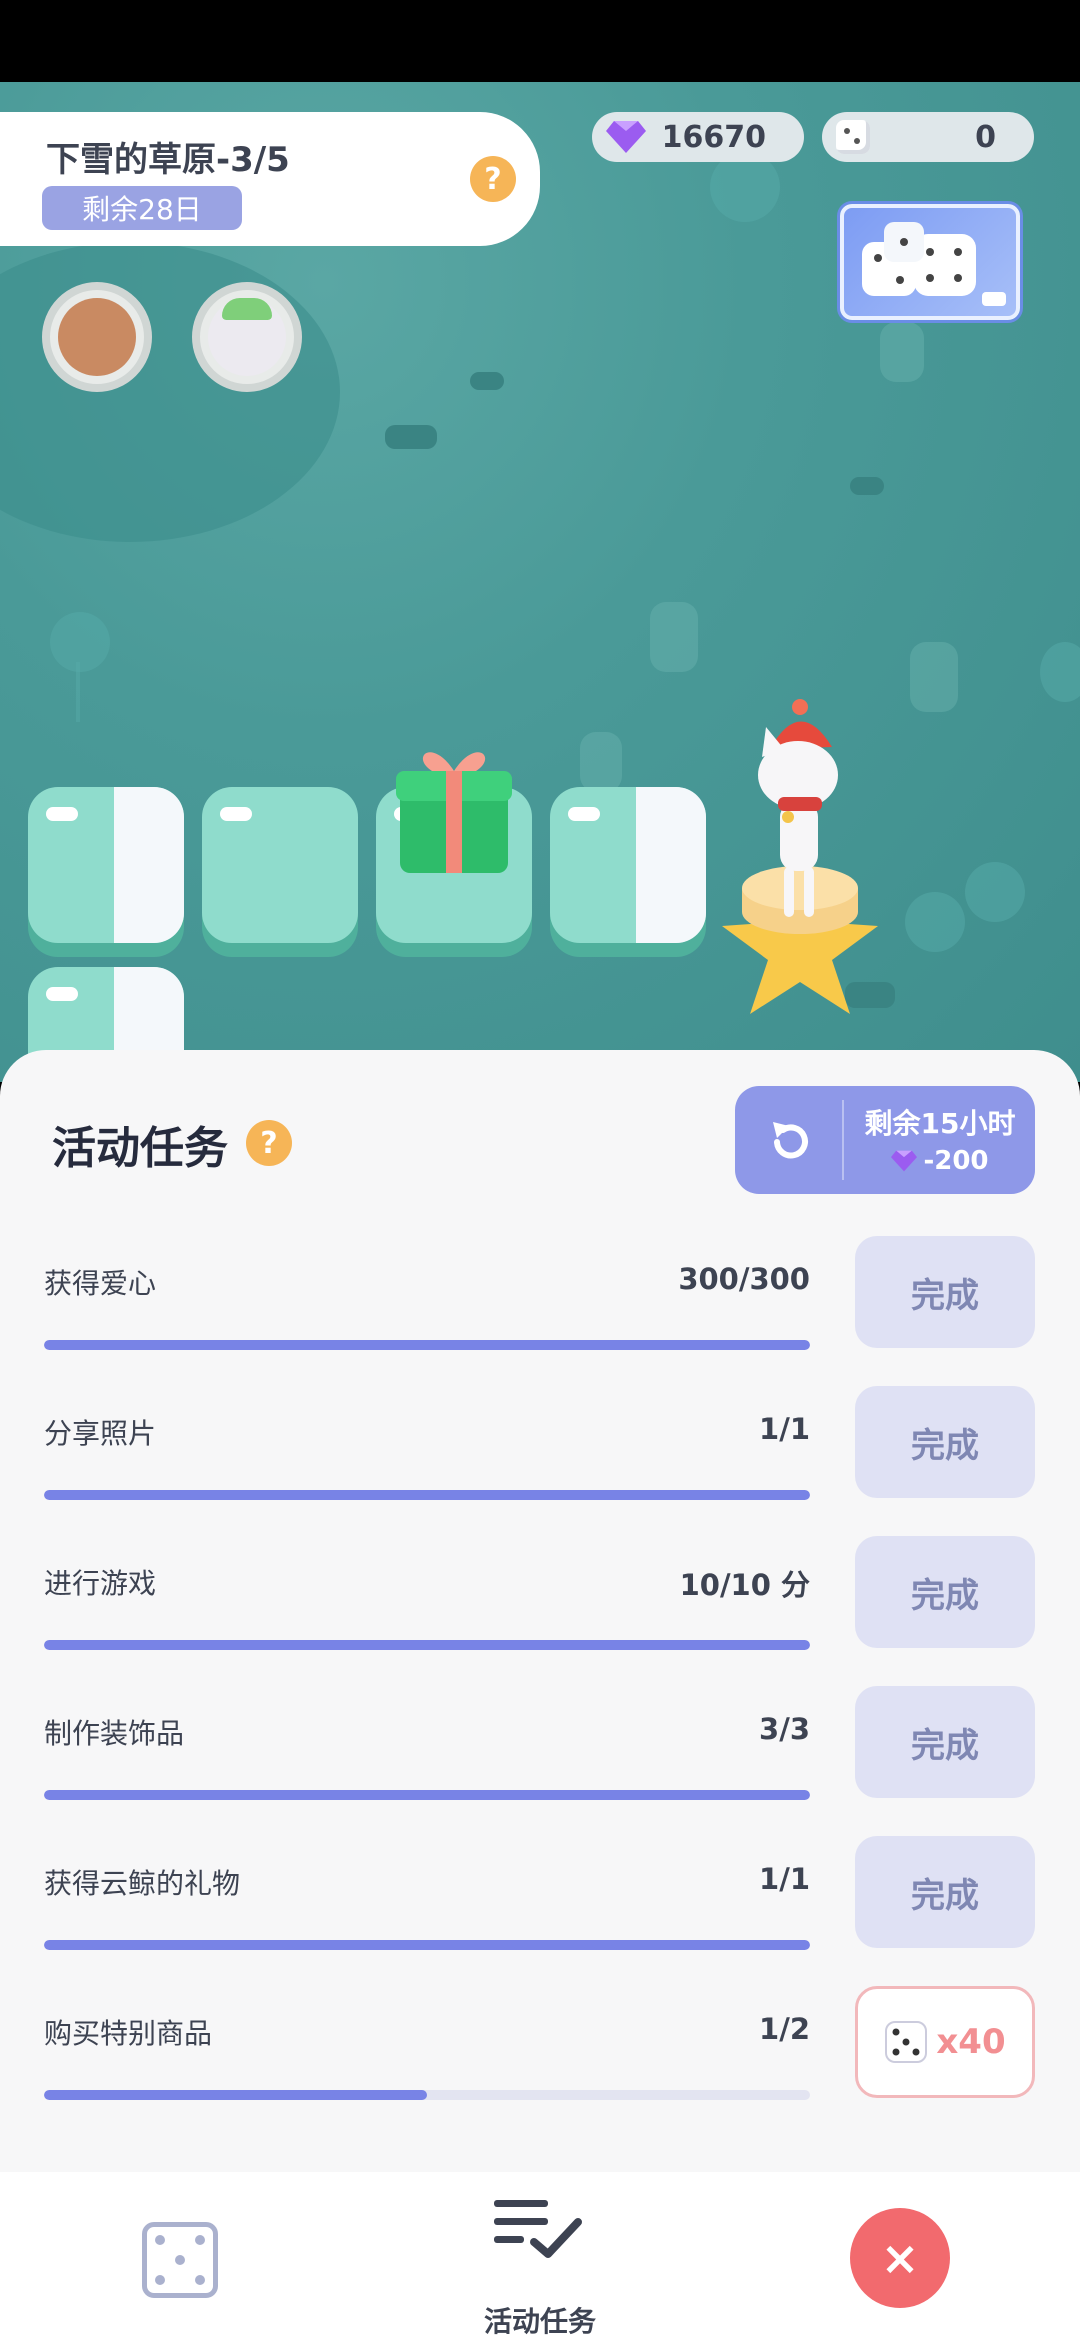 Image resolution: width=1080 pixels, height=2340 pixels. Describe the element at coordinates (168, 160) in the screenshot. I see `event-level-title: 下雪的草原-3/5` at that location.